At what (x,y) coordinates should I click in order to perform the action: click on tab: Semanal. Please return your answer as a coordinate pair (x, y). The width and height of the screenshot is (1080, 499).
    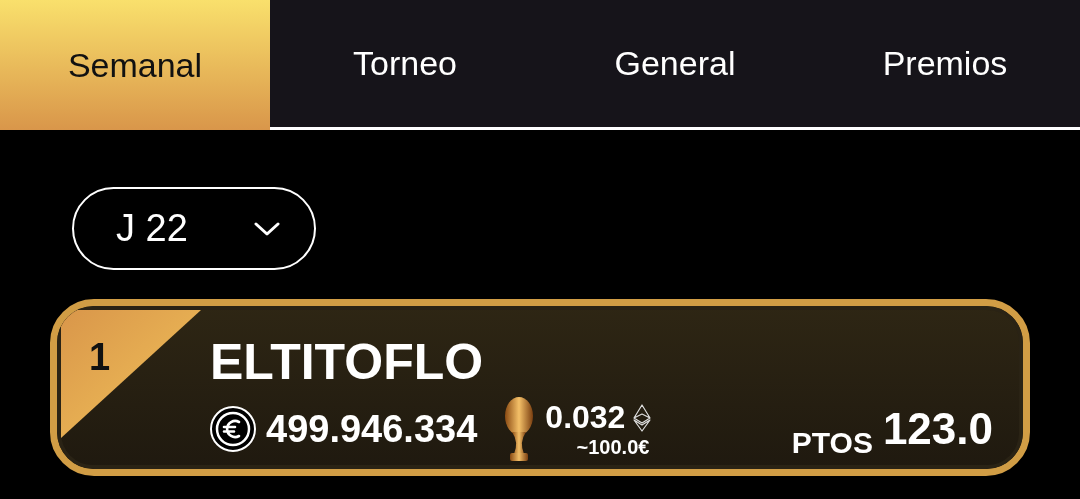
    Looking at the image, I should click on (135, 65).